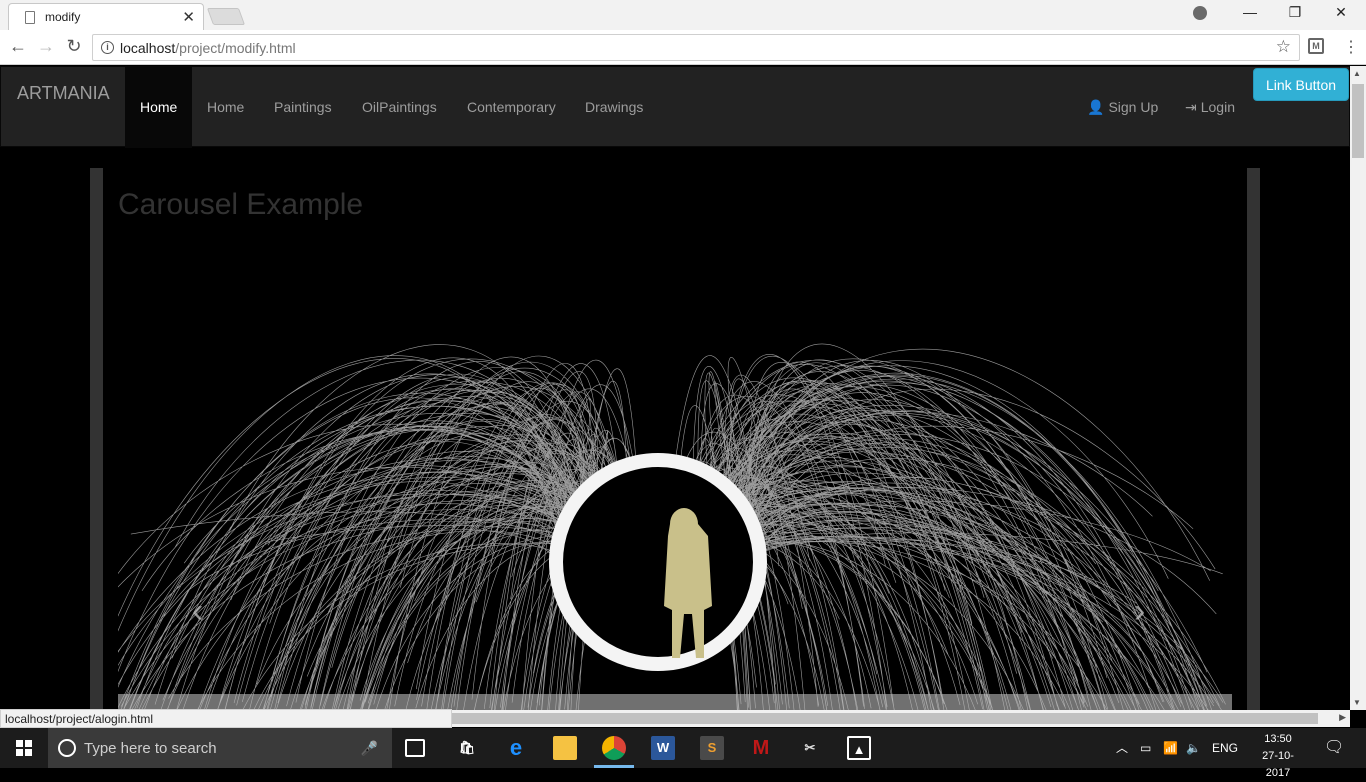  Describe the element at coordinates (663, 748) in the screenshot. I see `word-icon: W` at that location.